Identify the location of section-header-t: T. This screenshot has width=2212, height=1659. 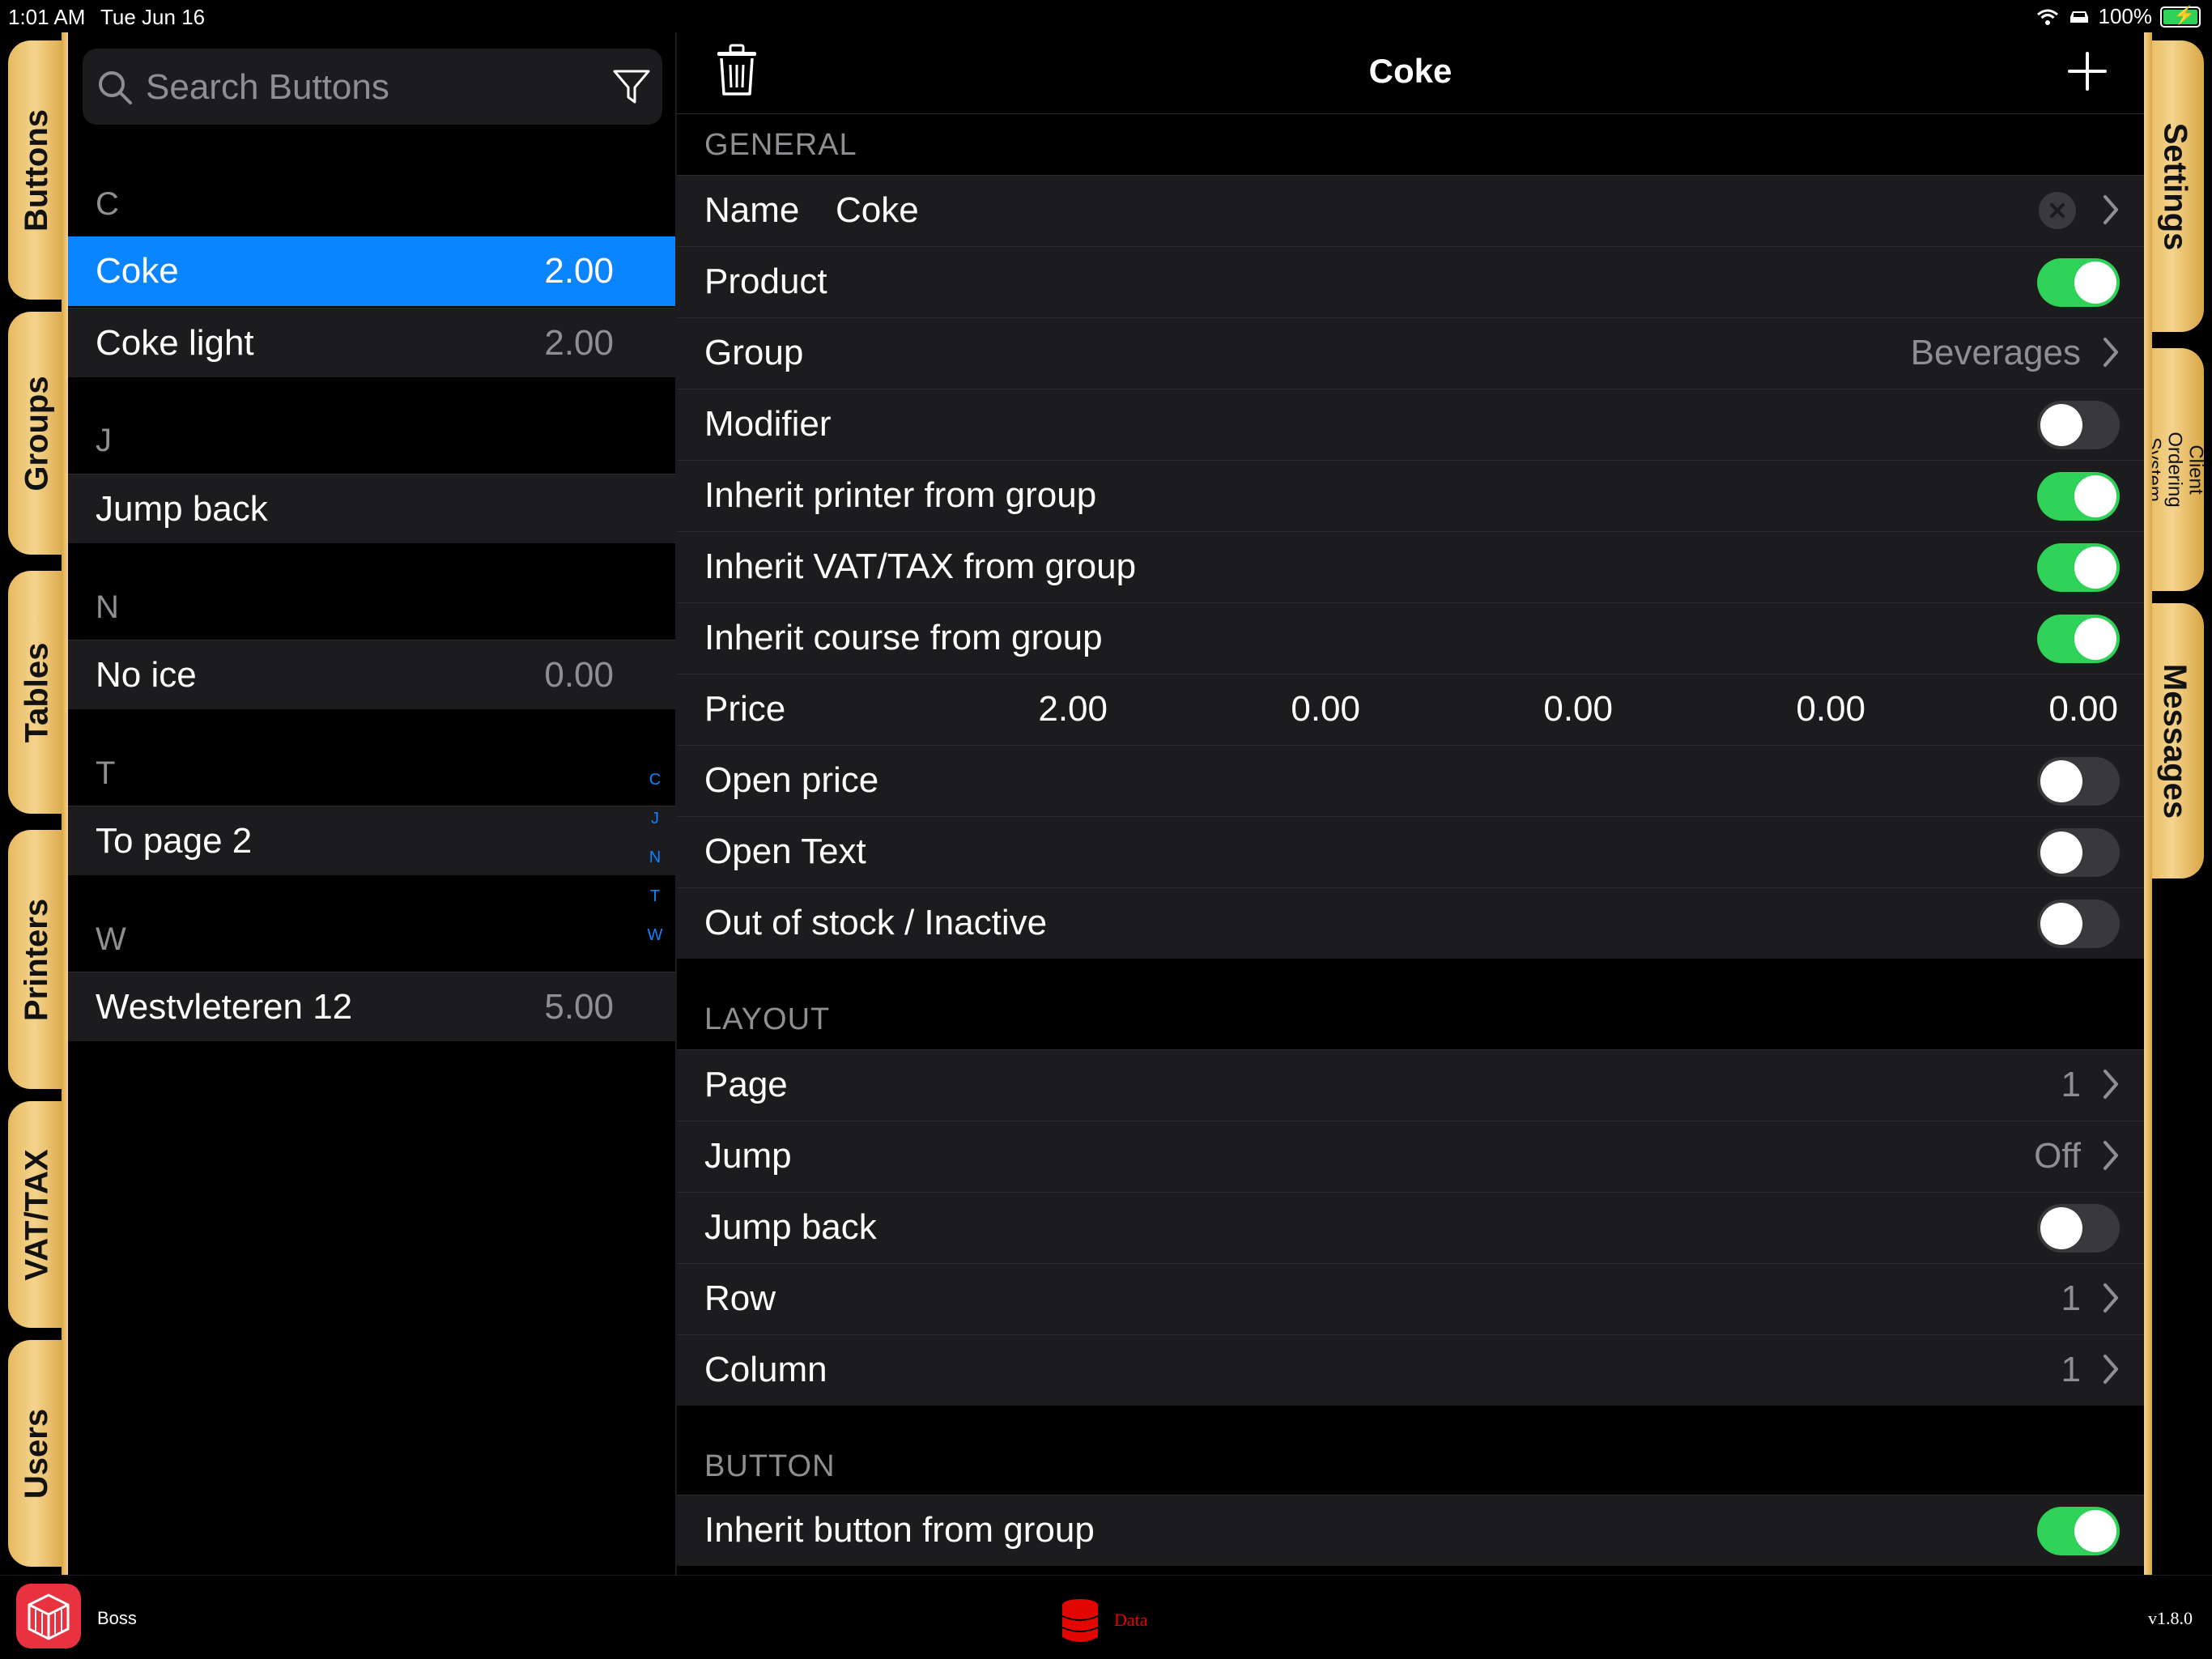
(106, 773).